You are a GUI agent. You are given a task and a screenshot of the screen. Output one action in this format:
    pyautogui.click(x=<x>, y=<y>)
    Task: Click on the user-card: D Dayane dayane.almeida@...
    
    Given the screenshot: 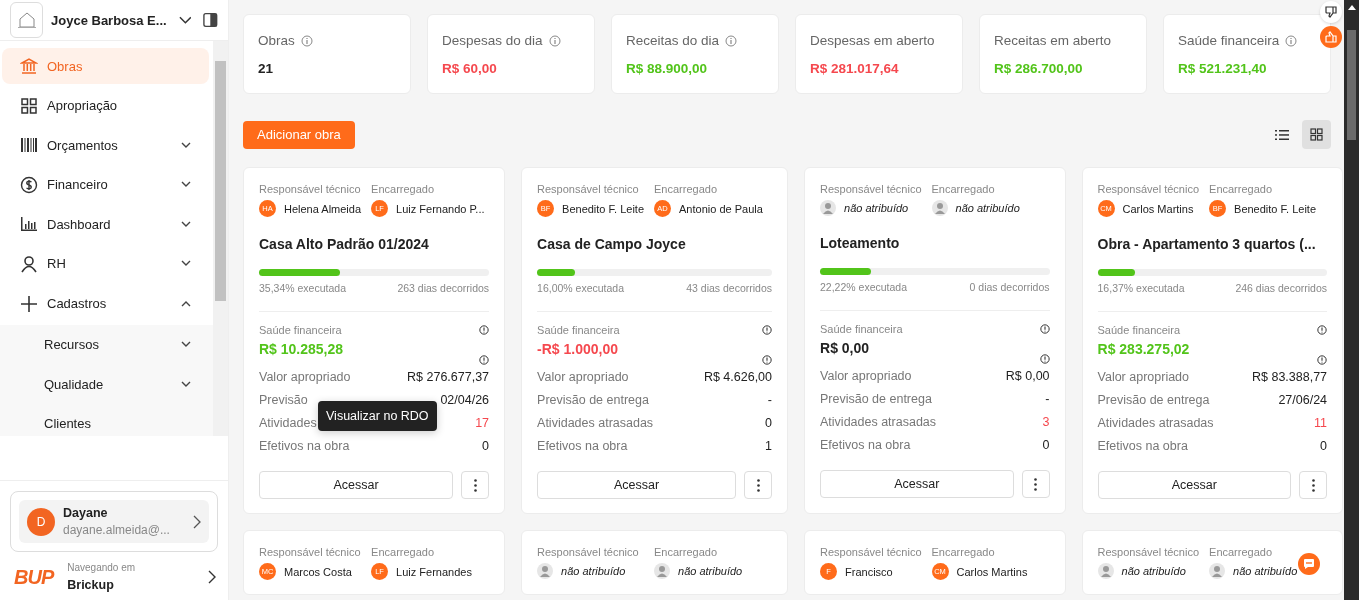 What is the action you would take?
    pyautogui.click(x=114, y=521)
    